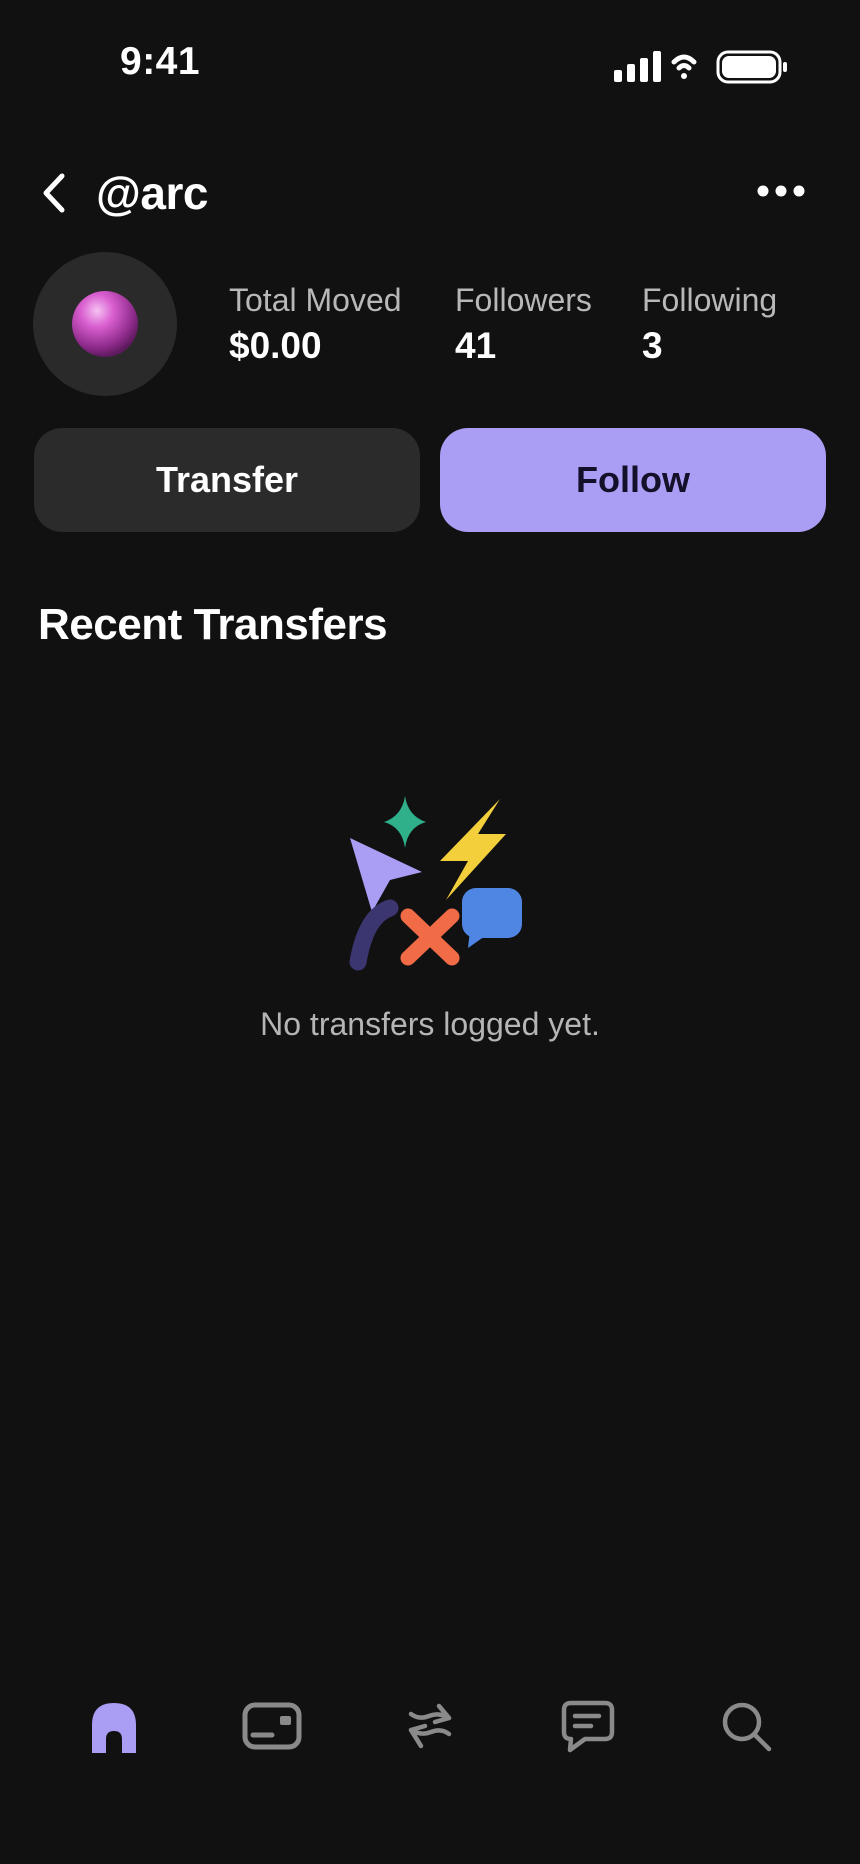 Image resolution: width=860 pixels, height=1864 pixels. Describe the element at coordinates (633, 480) in the screenshot. I see `follow-button: Follow` at that location.